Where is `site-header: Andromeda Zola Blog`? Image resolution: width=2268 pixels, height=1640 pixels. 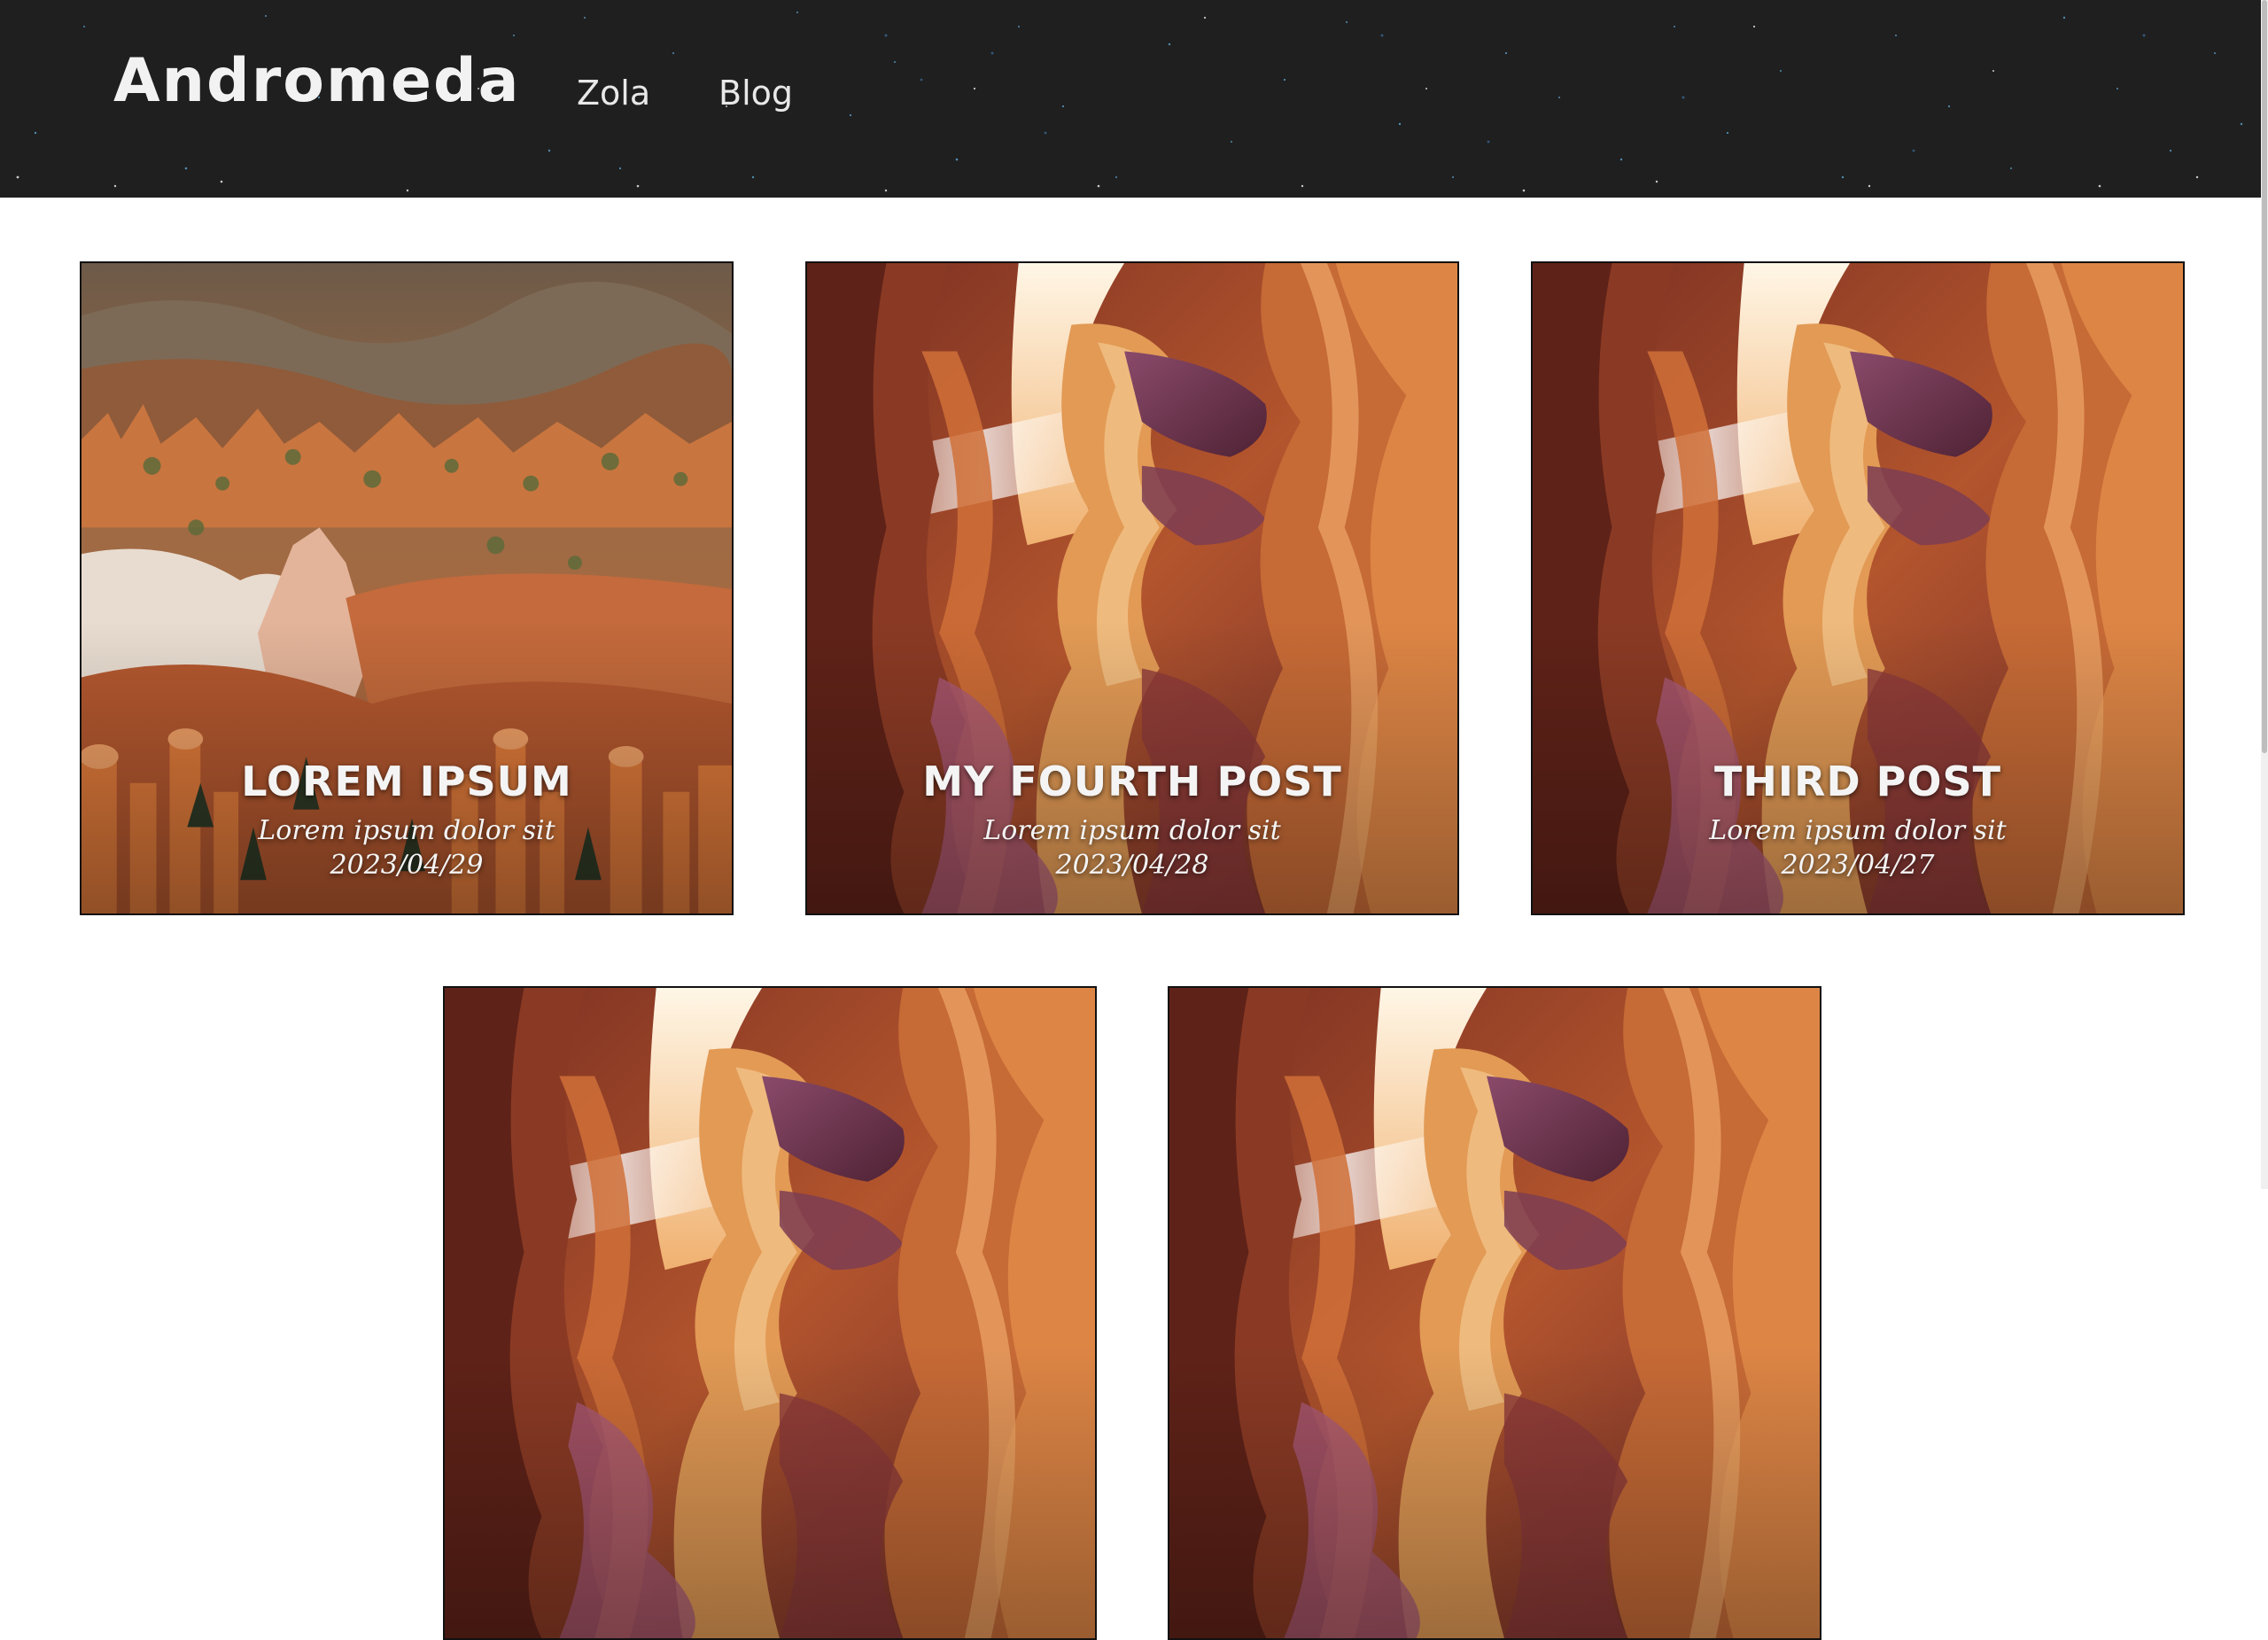 site-header: Andromeda Zola Blog is located at coordinates (1130, 99).